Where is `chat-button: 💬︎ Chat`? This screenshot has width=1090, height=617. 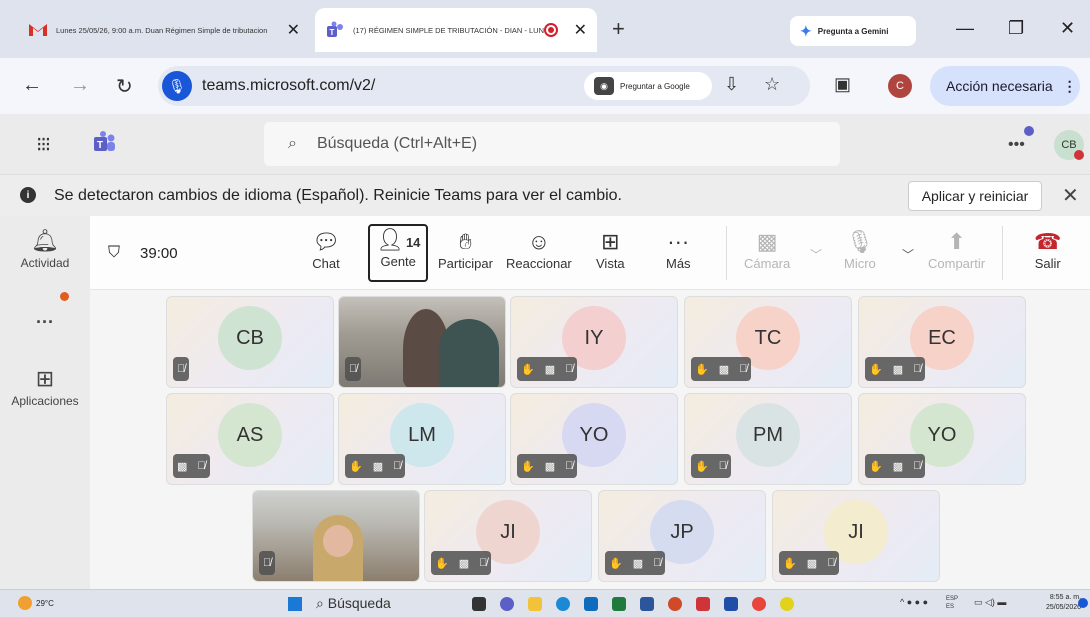 chat-button: 💬︎ Chat is located at coordinates (326, 249).